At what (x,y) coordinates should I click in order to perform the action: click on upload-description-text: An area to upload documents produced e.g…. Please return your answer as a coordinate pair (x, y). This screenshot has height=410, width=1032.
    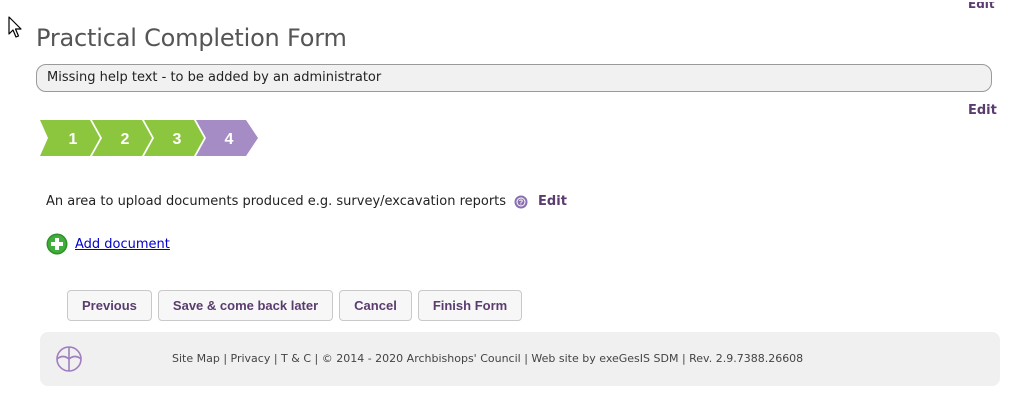
    Looking at the image, I should click on (276, 201).